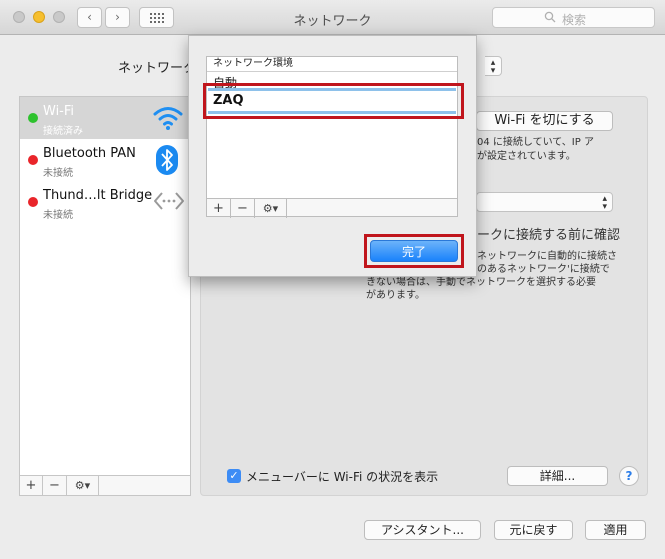  I want to click on service-name: Bluetooth PAN, so click(89, 153).